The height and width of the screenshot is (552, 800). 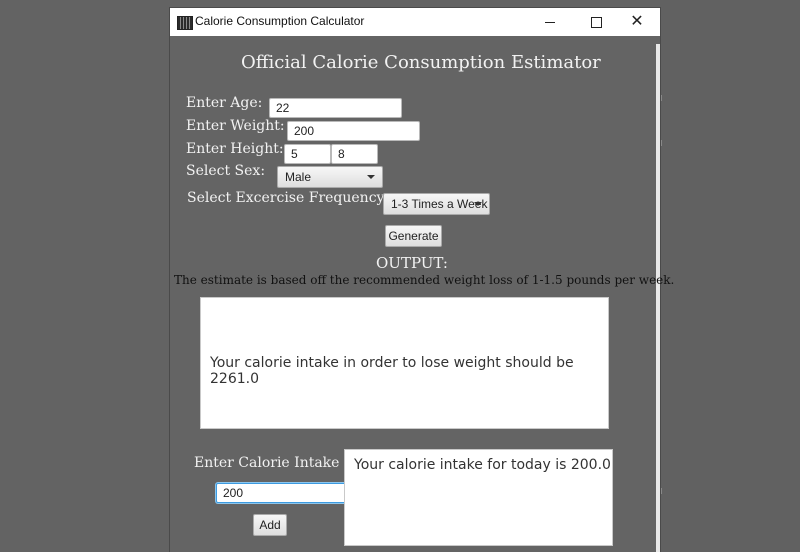 What do you see at coordinates (415, 22) in the screenshot?
I see `title-bar: Calorie Consumption Calculator ✕` at bounding box center [415, 22].